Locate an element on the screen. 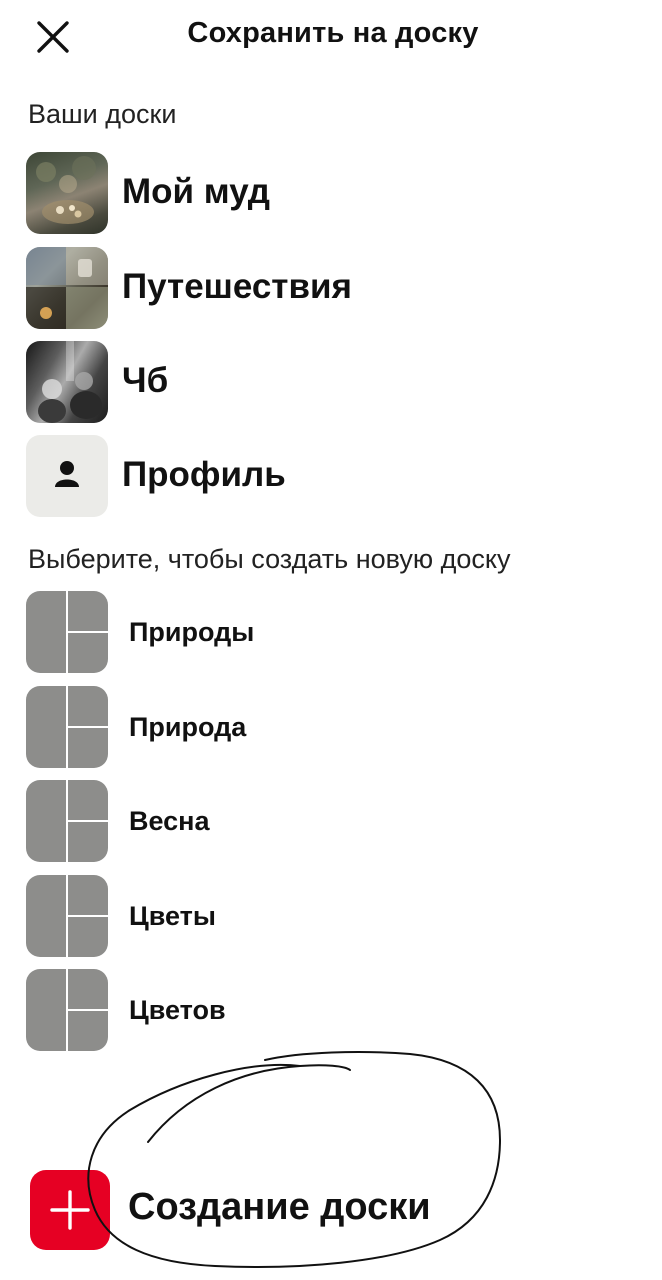  header: Сохранить на доску is located at coordinates (331, 36).